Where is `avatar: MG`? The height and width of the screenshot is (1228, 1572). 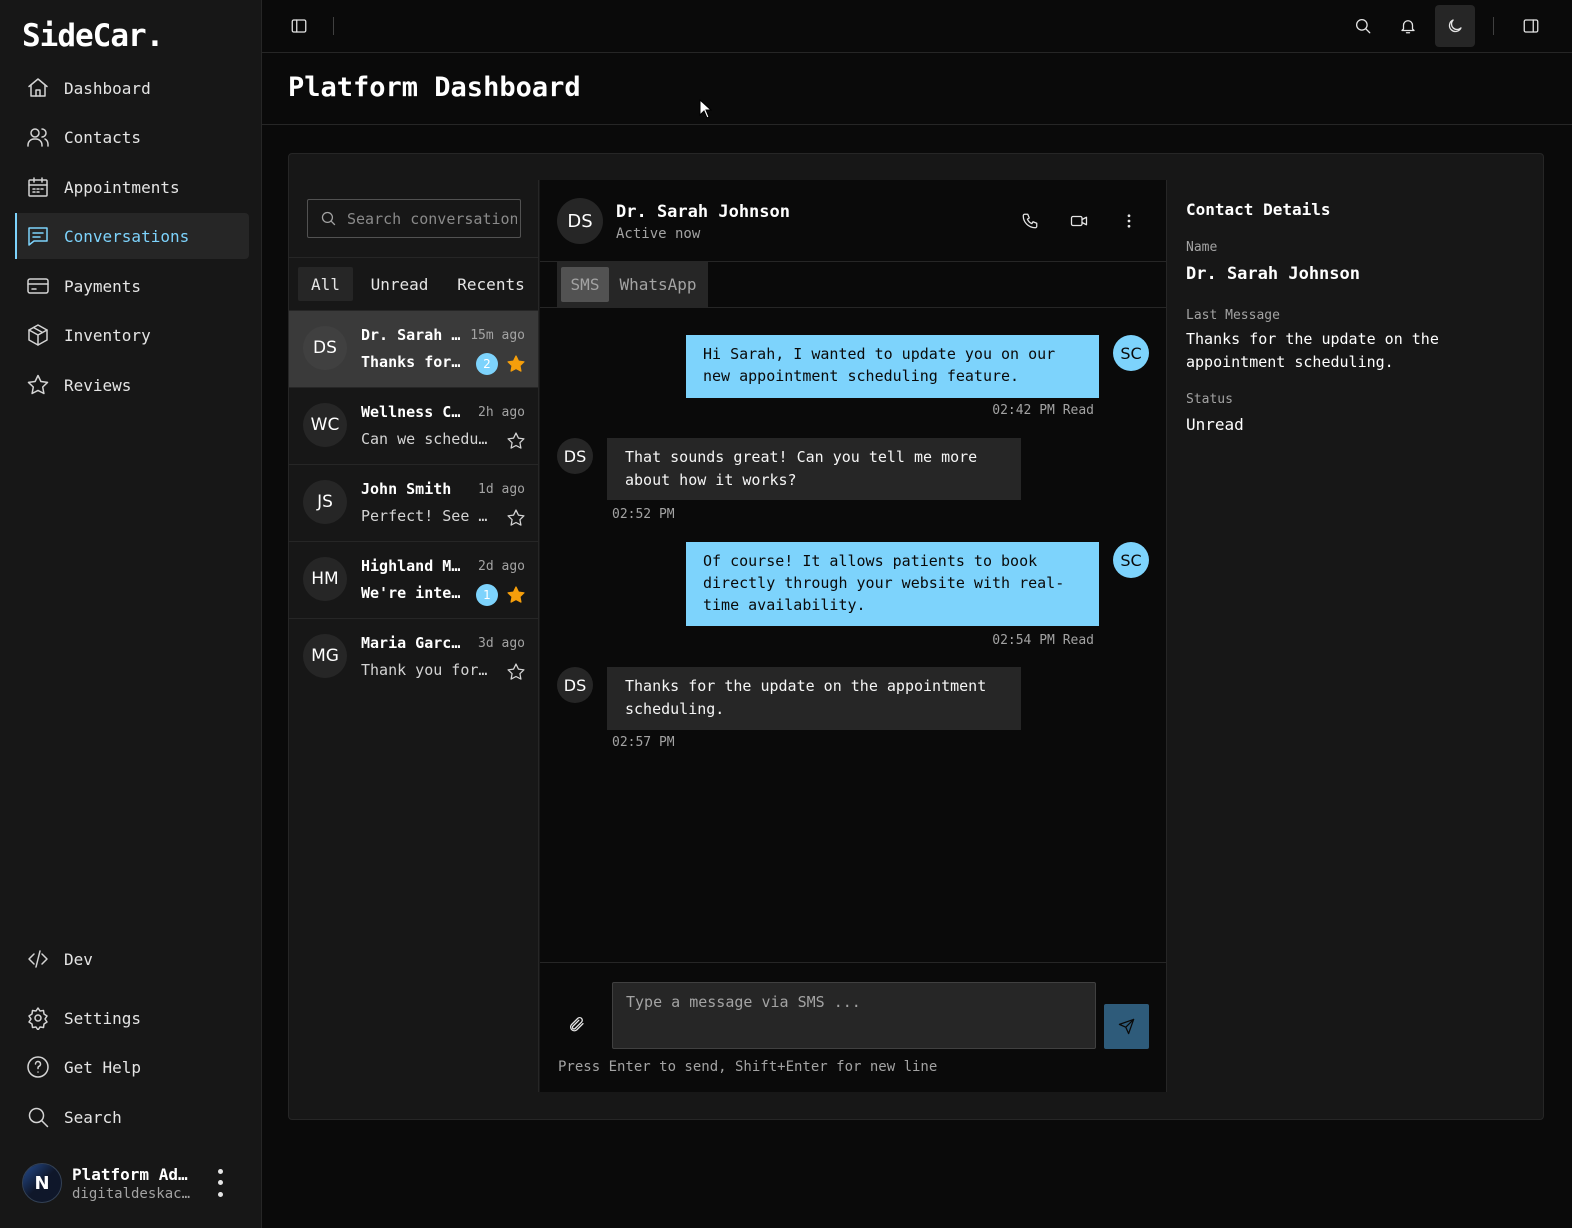
avatar: MG is located at coordinates (325, 656).